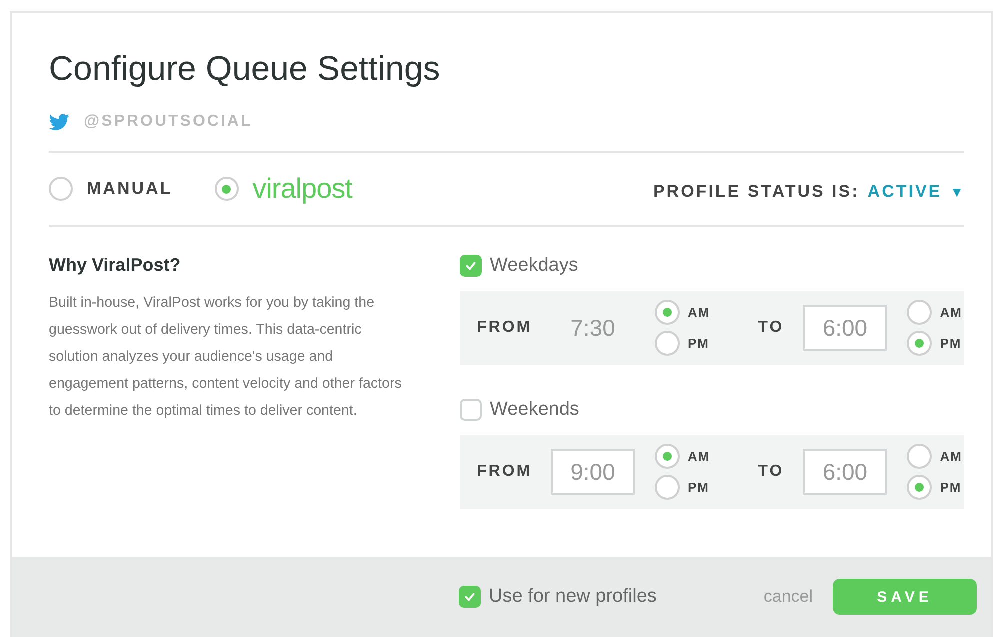 This screenshot has width=993, height=637. What do you see at coordinates (535, 410) in the screenshot?
I see `checkbox-label: Weekends` at bounding box center [535, 410].